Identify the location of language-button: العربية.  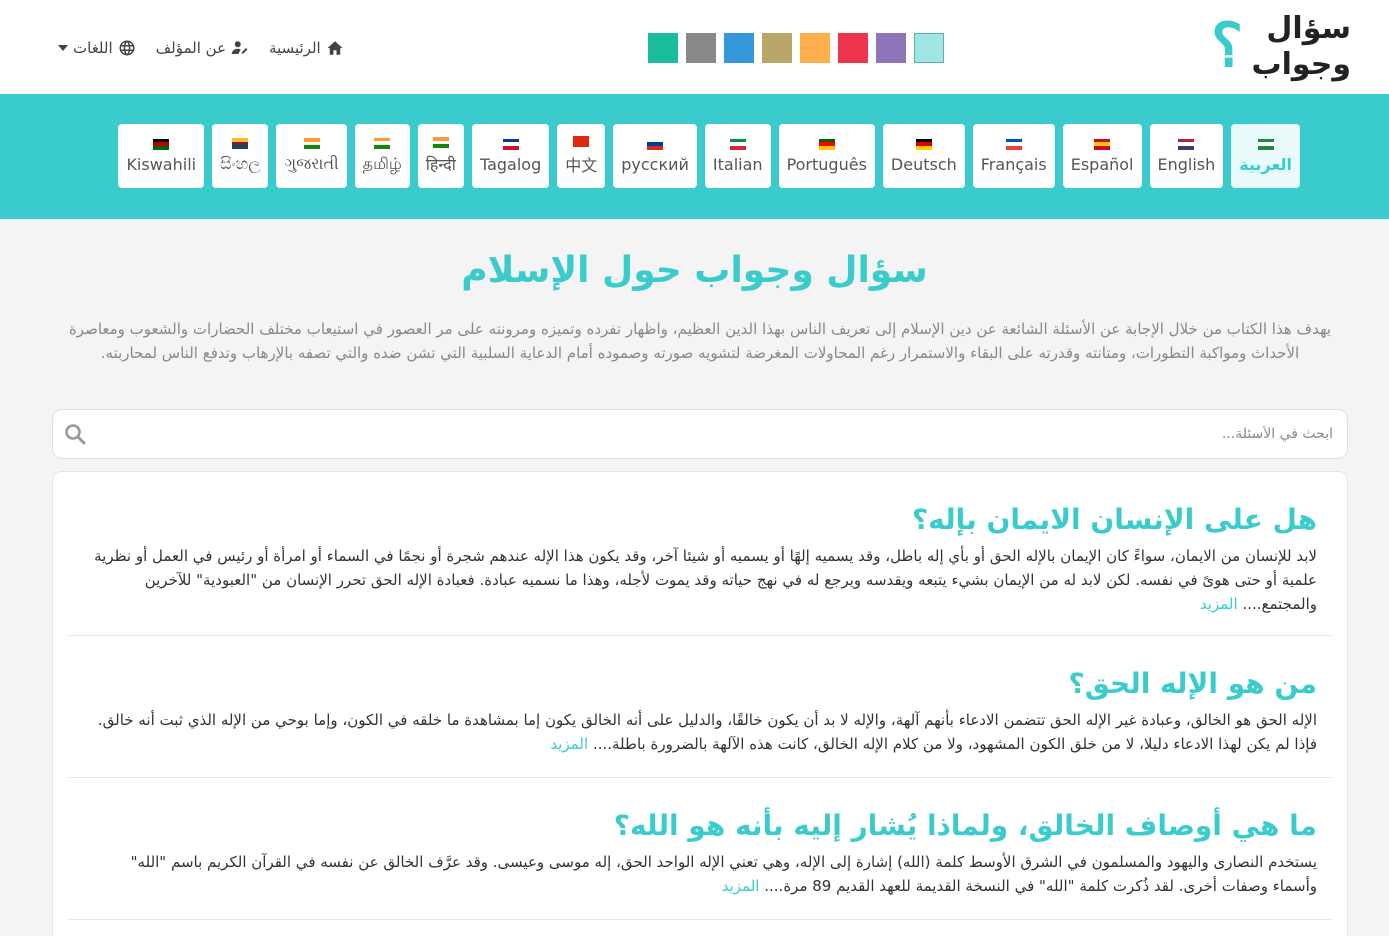
(1265, 156).